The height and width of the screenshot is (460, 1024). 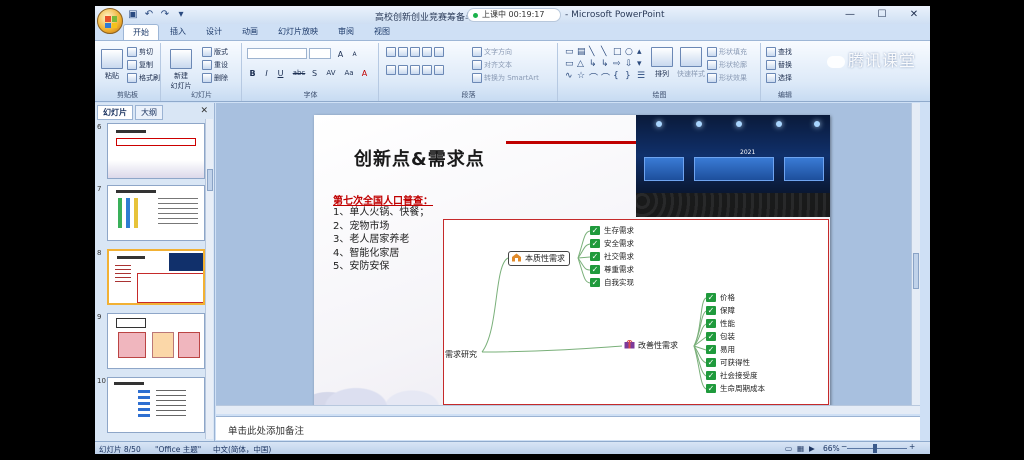 I want to click on oval-shape-icon: ○, so click(x=631, y=53).